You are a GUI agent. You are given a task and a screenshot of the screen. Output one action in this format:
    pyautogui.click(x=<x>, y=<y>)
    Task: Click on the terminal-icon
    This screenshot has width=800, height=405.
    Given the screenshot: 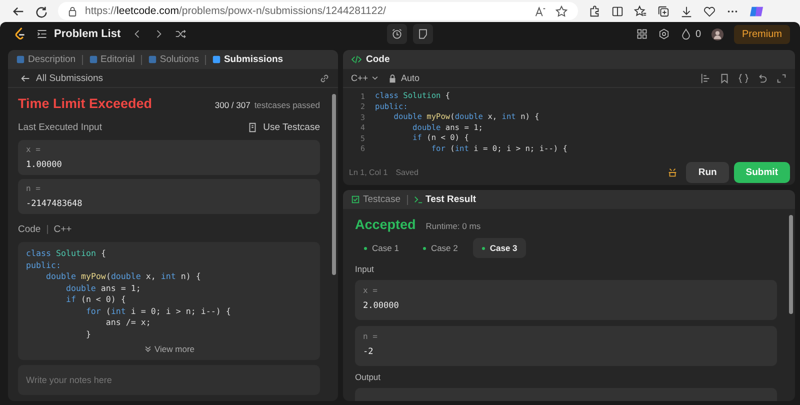 What is the action you would take?
    pyautogui.click(x=418, y=199)
    